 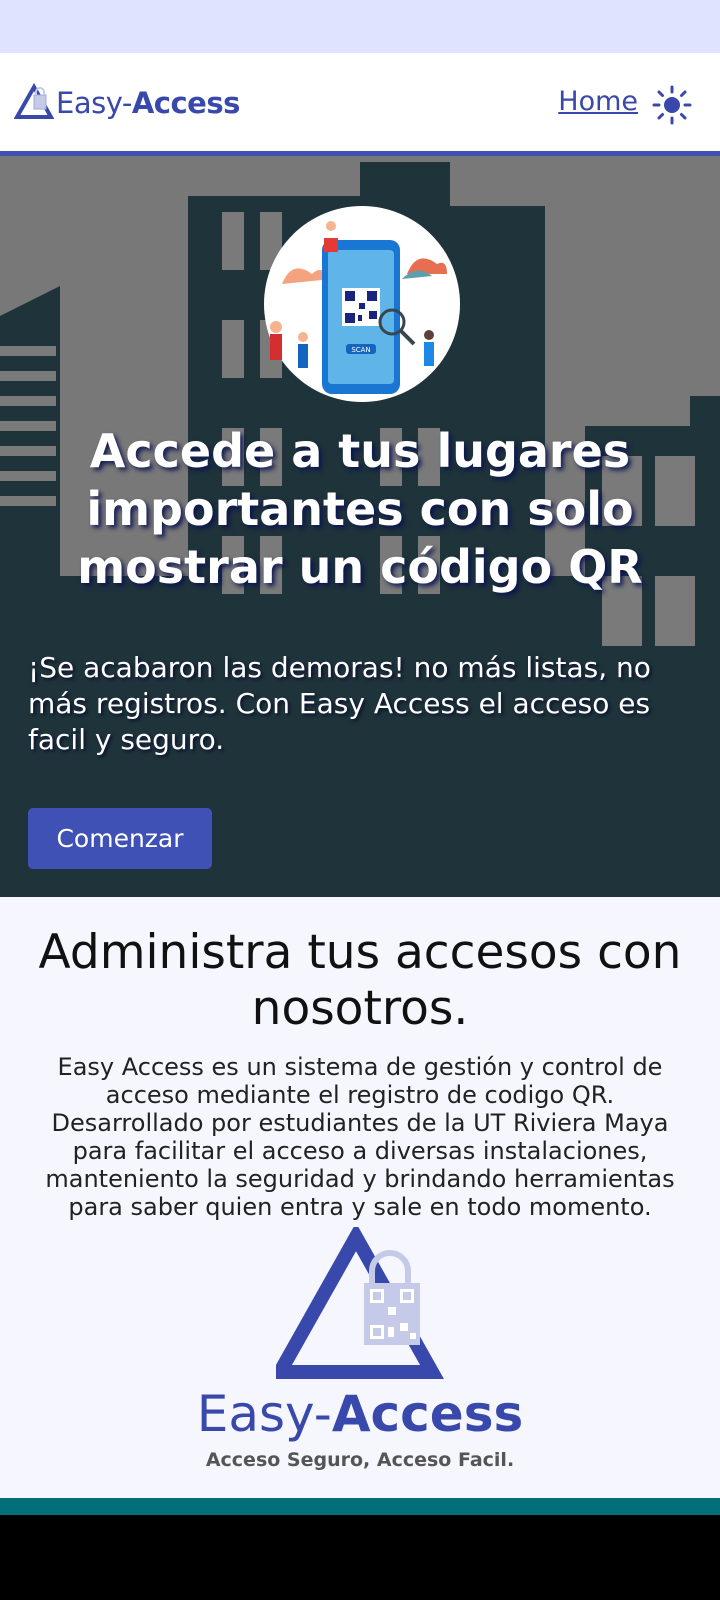 I want to click on brand-name: Easy-Access, so click(x=148, y=103).